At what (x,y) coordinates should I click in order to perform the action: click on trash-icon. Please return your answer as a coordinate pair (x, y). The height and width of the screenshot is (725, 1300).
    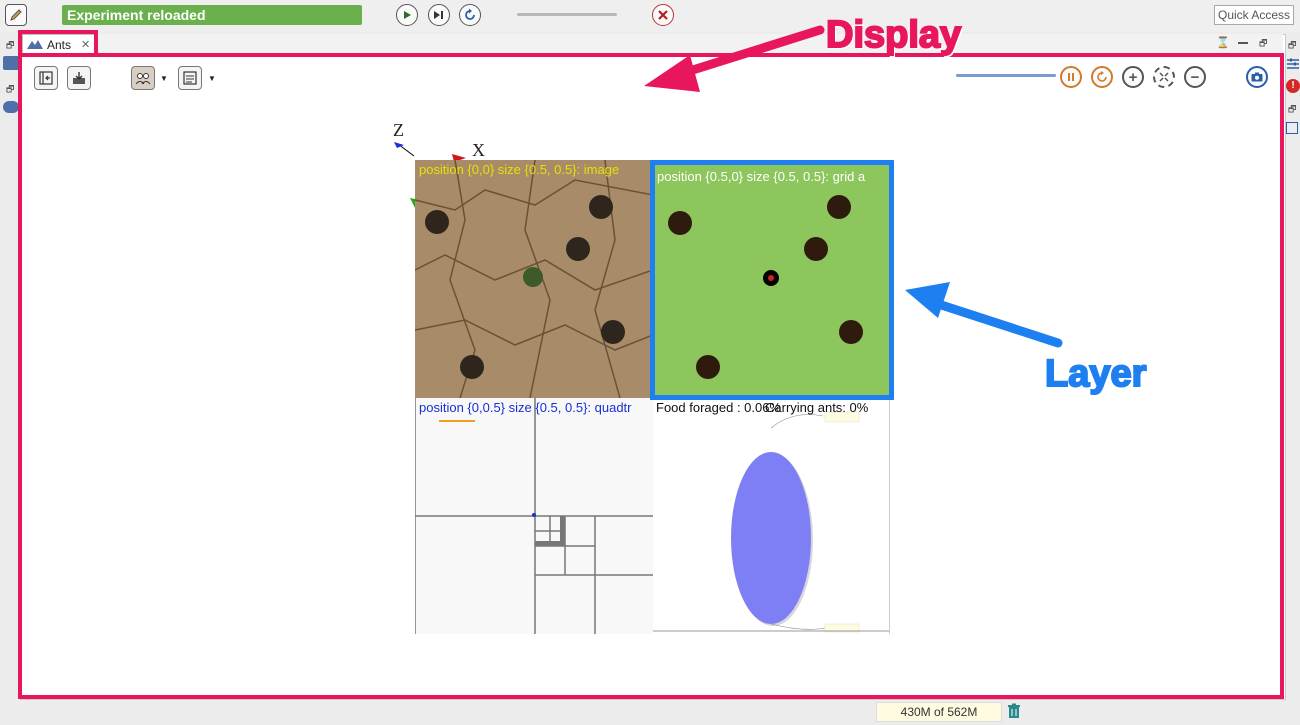
    Looking at the image, I should click on (1014, 712).